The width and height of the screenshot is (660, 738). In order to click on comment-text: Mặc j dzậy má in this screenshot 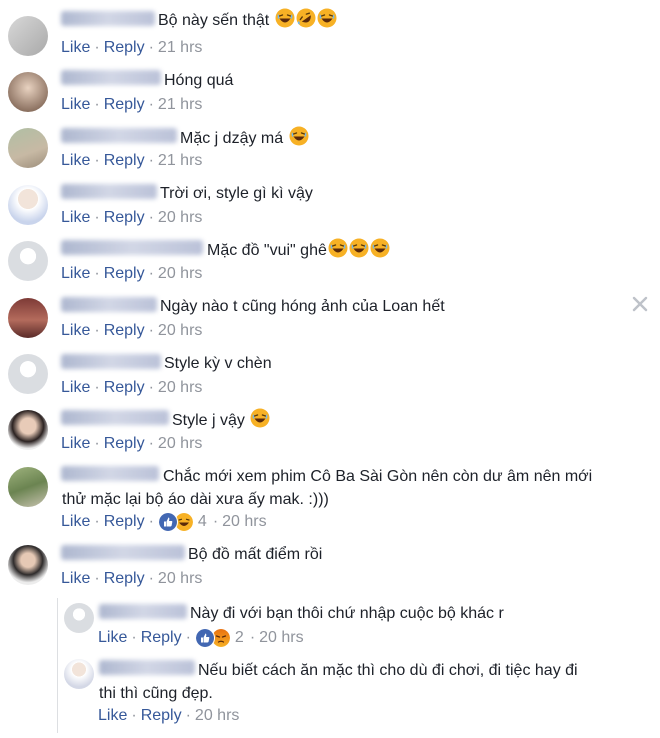, I will do `click(244, 138)`.